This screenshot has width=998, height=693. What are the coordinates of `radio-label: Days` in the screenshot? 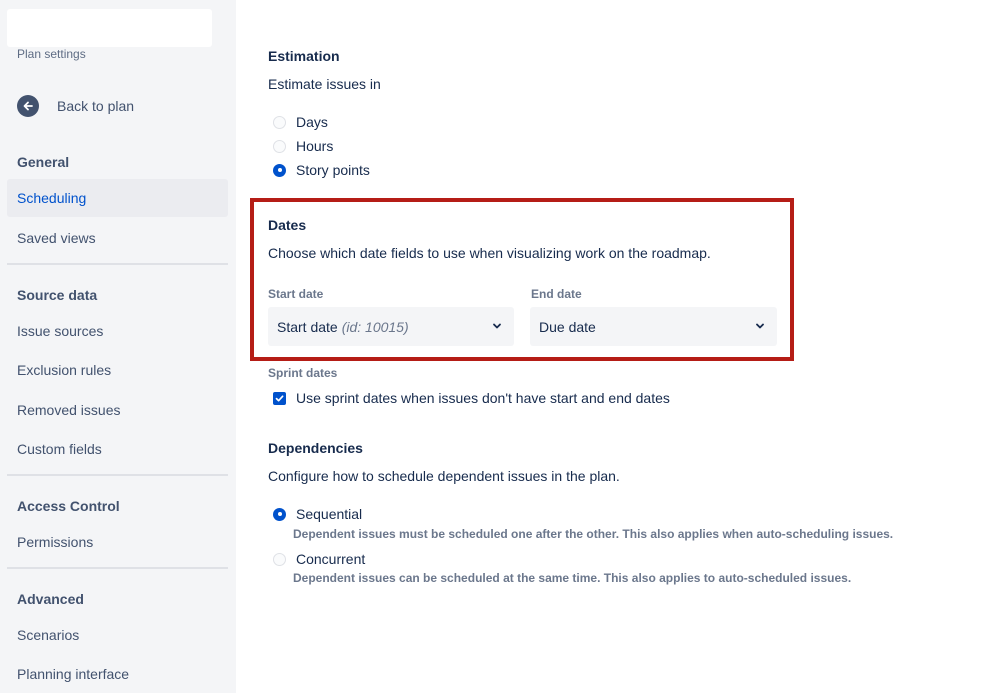 It's located at (312, 122).